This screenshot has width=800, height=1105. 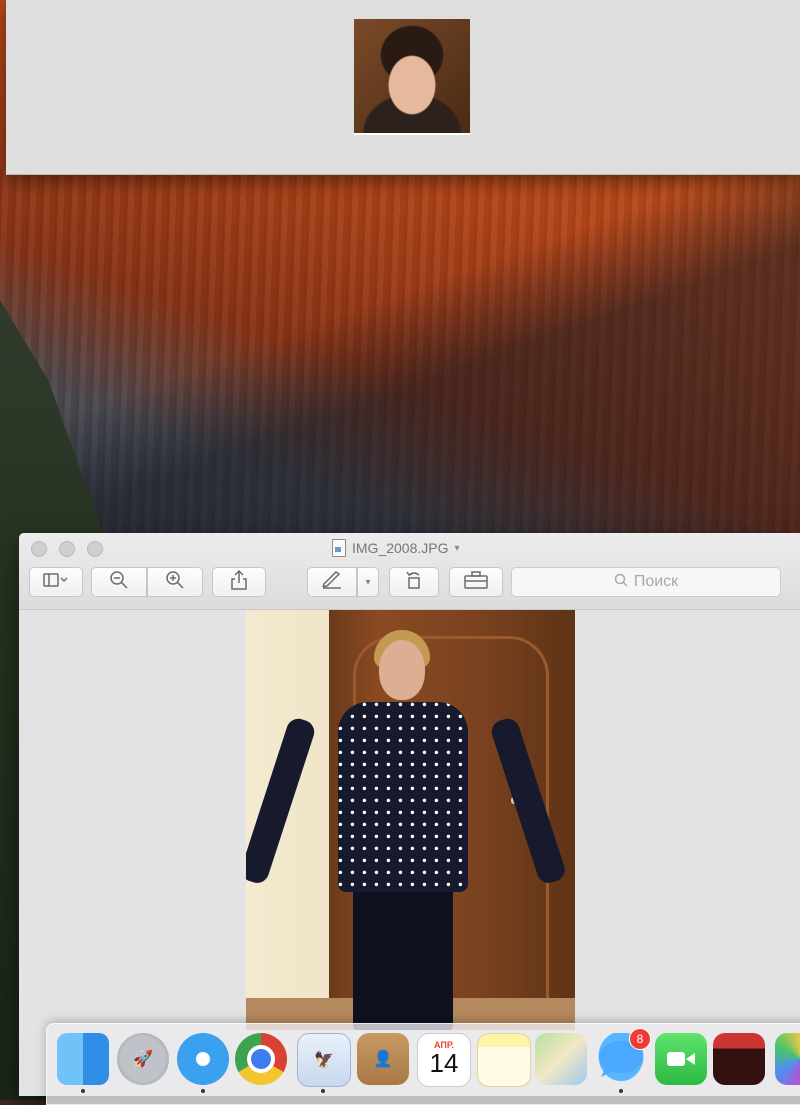 I want to click on zoom-out-button, so click(x=119, y=582).